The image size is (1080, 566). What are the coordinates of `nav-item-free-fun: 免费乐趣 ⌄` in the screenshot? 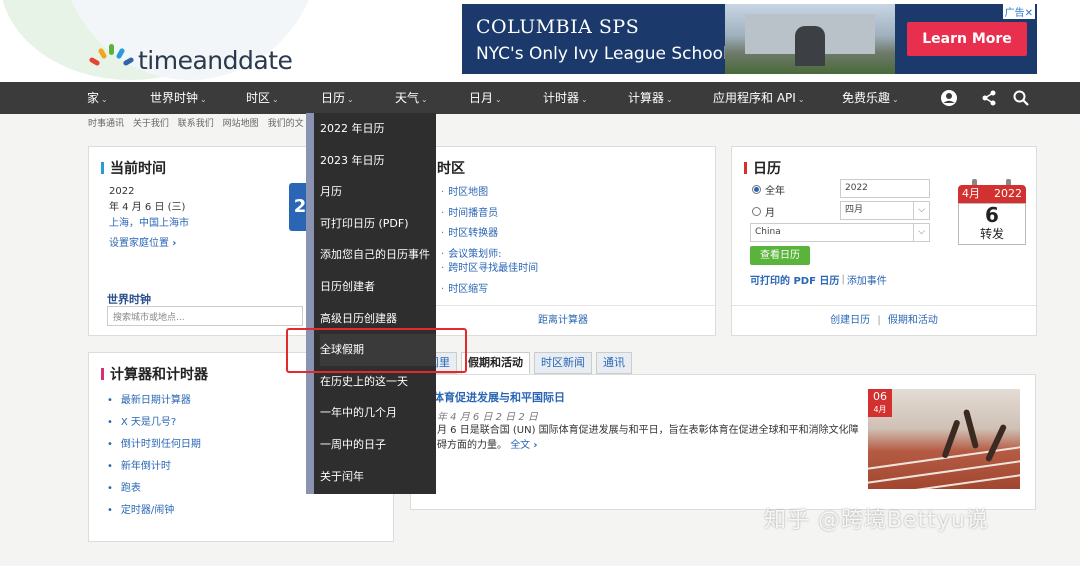 It's located at (870, 98).